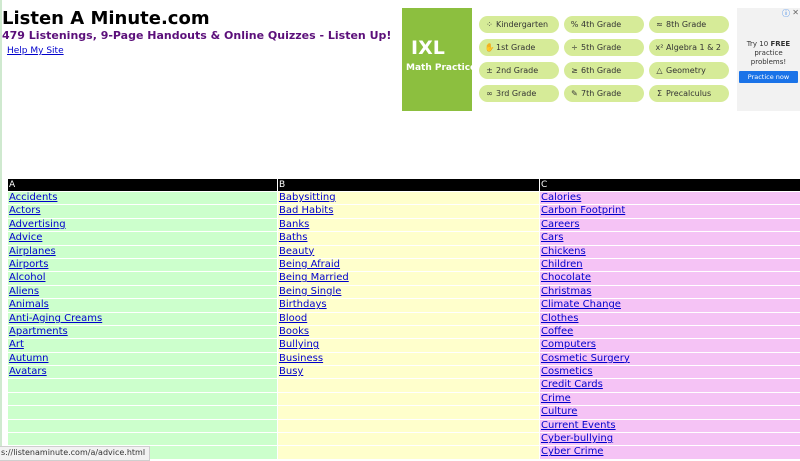  I want to click on topic-link: Beauty, so click(296, 251).